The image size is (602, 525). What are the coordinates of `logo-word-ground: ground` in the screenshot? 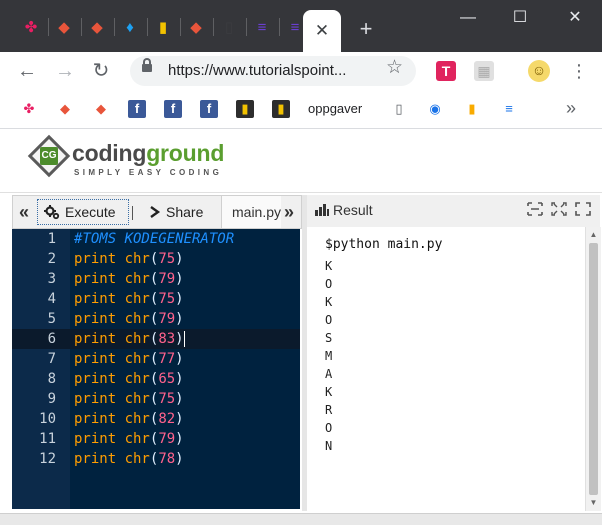 It's located at (185, 153).